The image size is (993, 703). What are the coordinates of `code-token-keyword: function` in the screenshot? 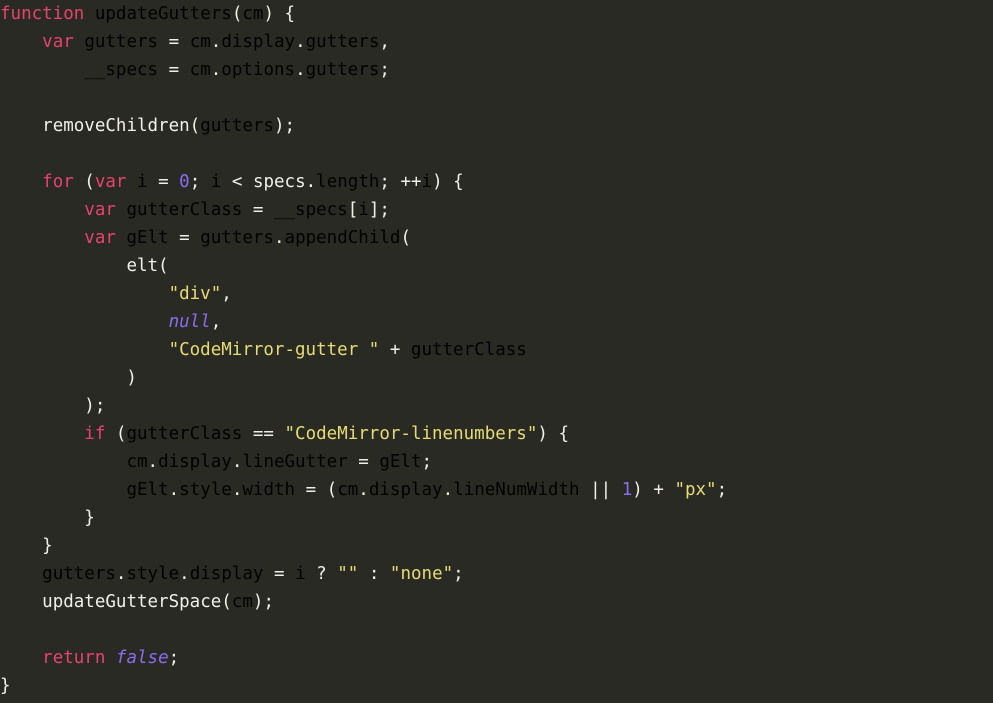 It's located at (42, 14).